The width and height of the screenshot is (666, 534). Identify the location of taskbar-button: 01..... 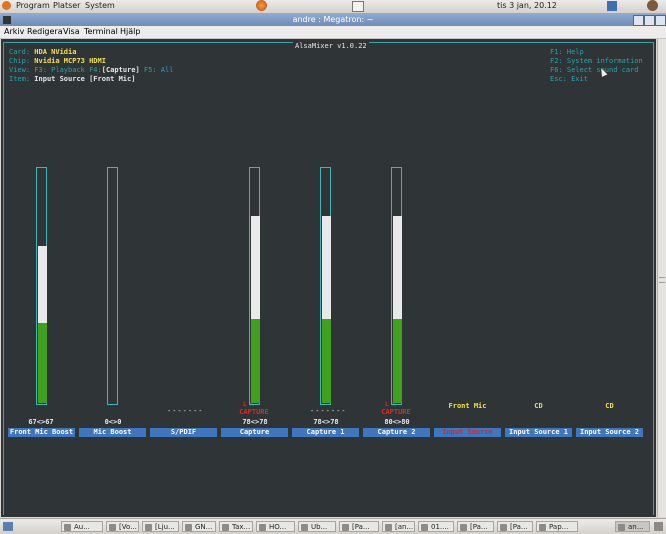
(436, 526).